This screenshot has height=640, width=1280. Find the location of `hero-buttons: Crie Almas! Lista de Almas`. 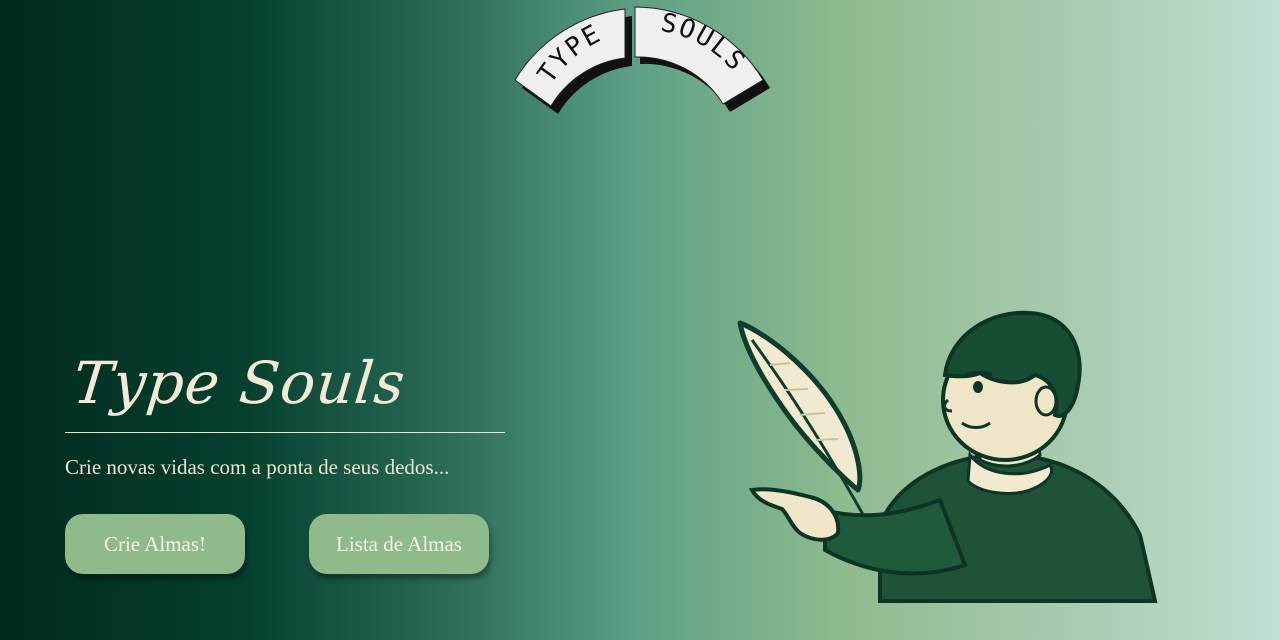

hero-buttons: Crie Almas! Lista de Almas is located at coordinates (285, 544).